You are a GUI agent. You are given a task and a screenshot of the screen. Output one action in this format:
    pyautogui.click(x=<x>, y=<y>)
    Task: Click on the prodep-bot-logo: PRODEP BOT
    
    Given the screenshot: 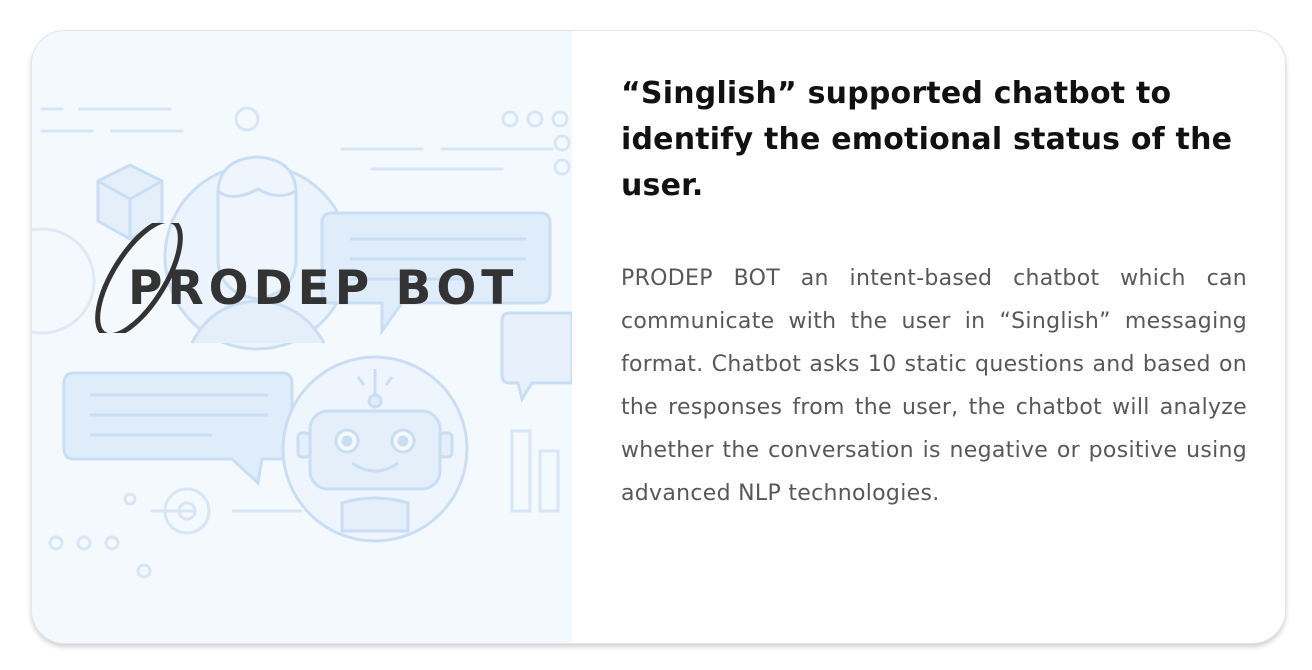 What is the action you would take?
    pyautogui.click(x=296, y=278)
    